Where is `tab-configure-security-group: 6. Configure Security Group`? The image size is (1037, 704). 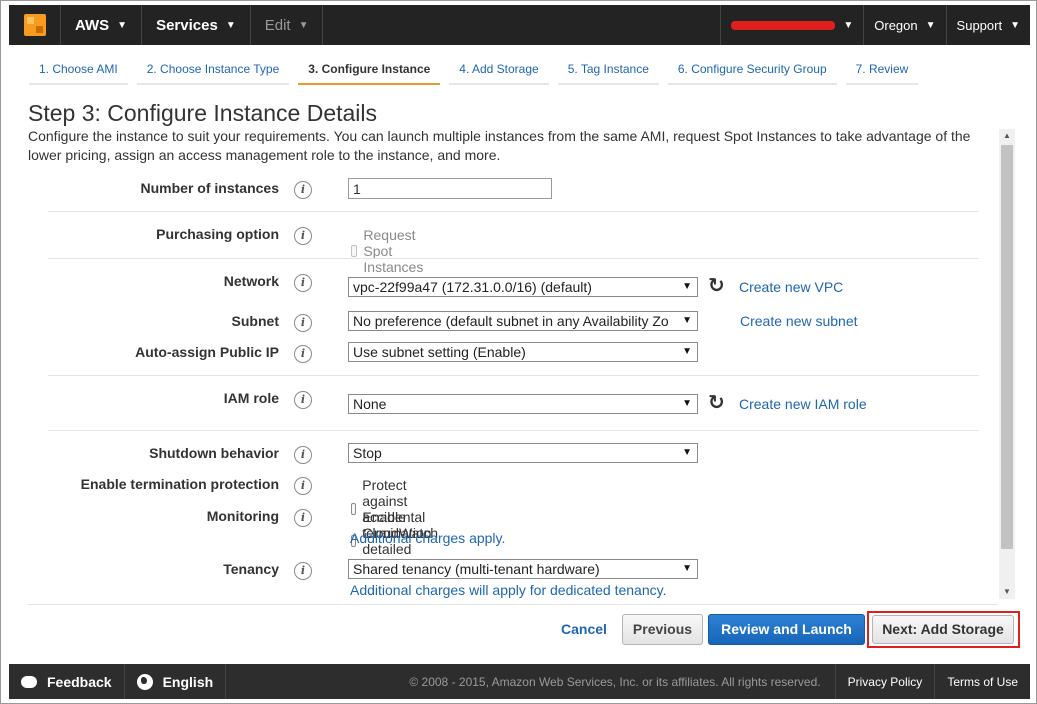 tab-configure-security-group: 6. Configure Security Group is located at coordinates (752, 70).